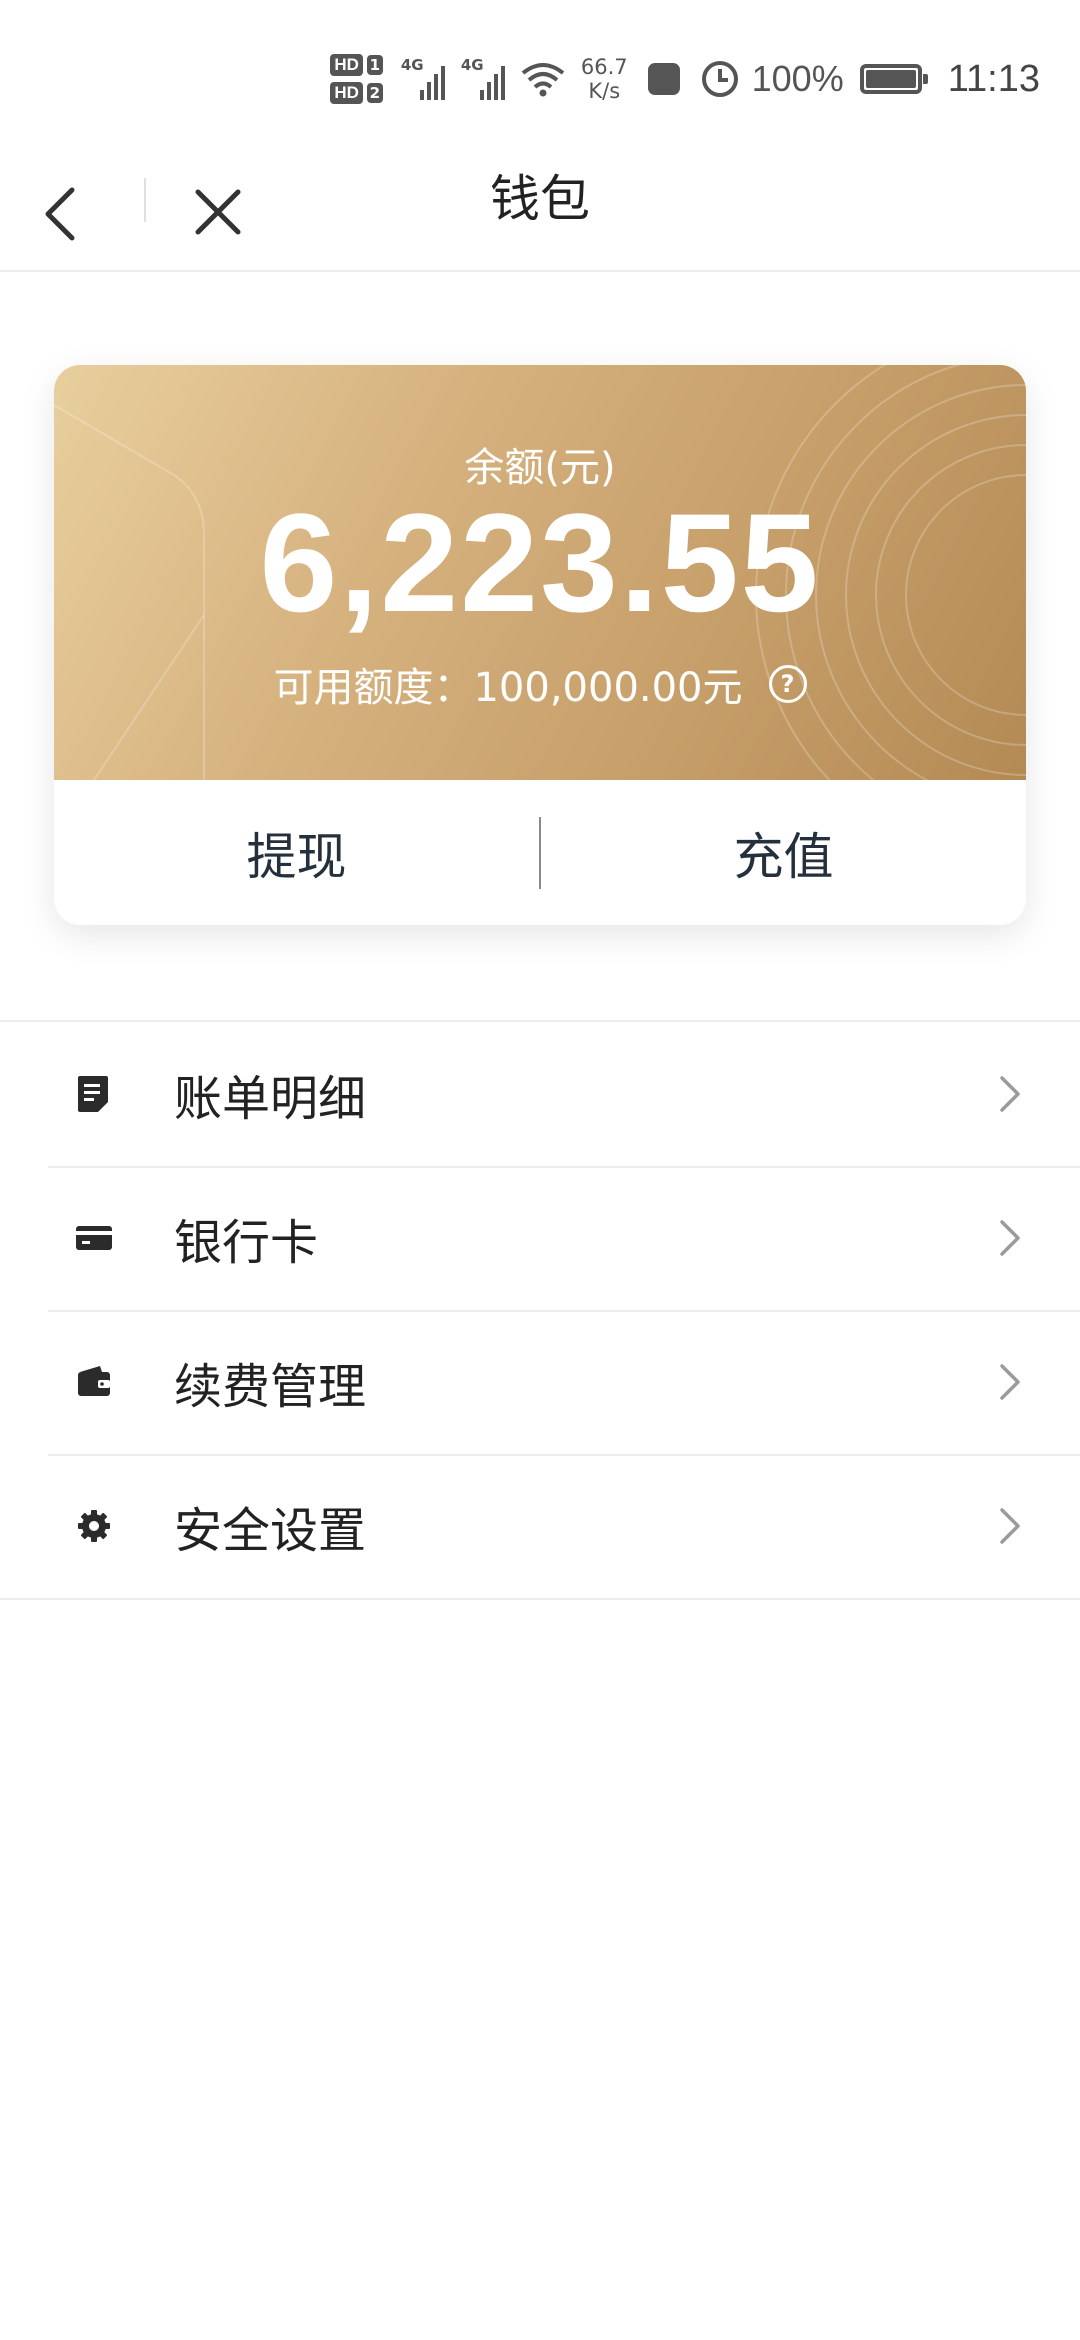 This screenshot has height=2340, width=1080. What do you see at coordinates (270, 1387) in the screenshot?
I see `menu-item-label: 续费管理` at bounding box center [270, 1387].